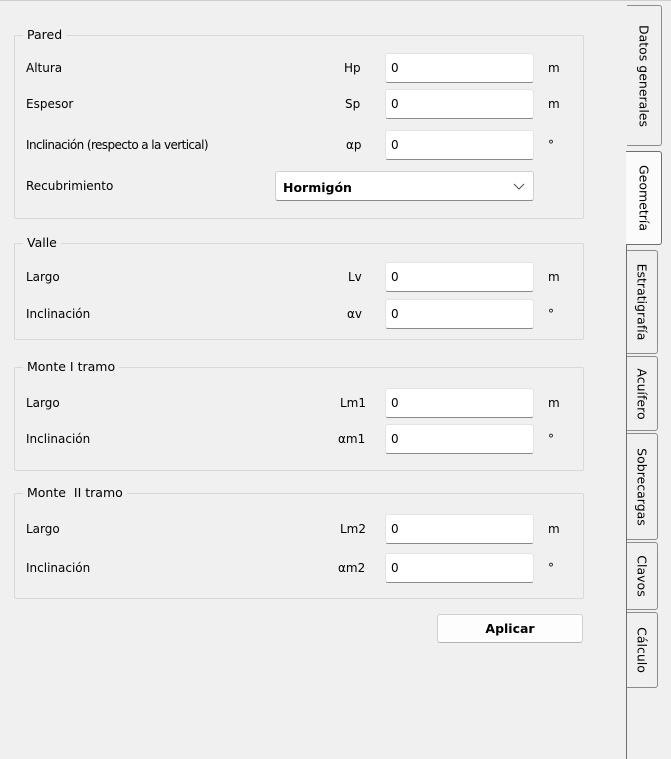  I want to click on row-inclinacion-monte2: Inclinación αm2 °, so click(299, 568).